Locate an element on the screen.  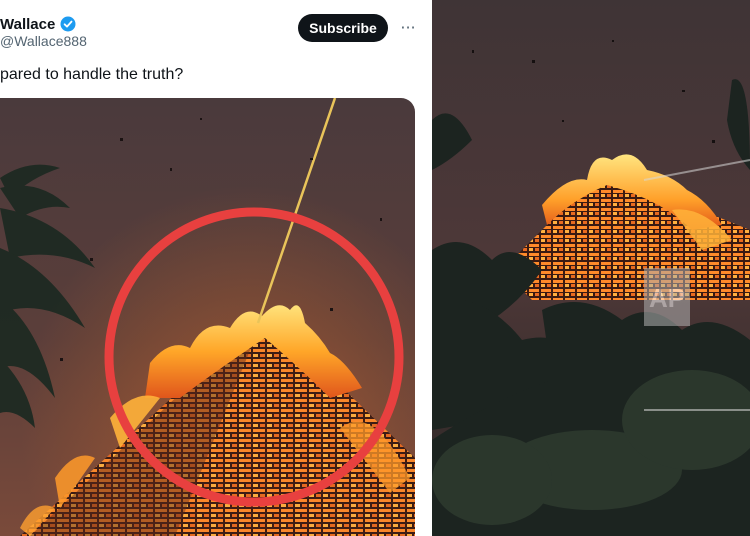
more-options-icon: ··· is located at coordinates (408, 27).